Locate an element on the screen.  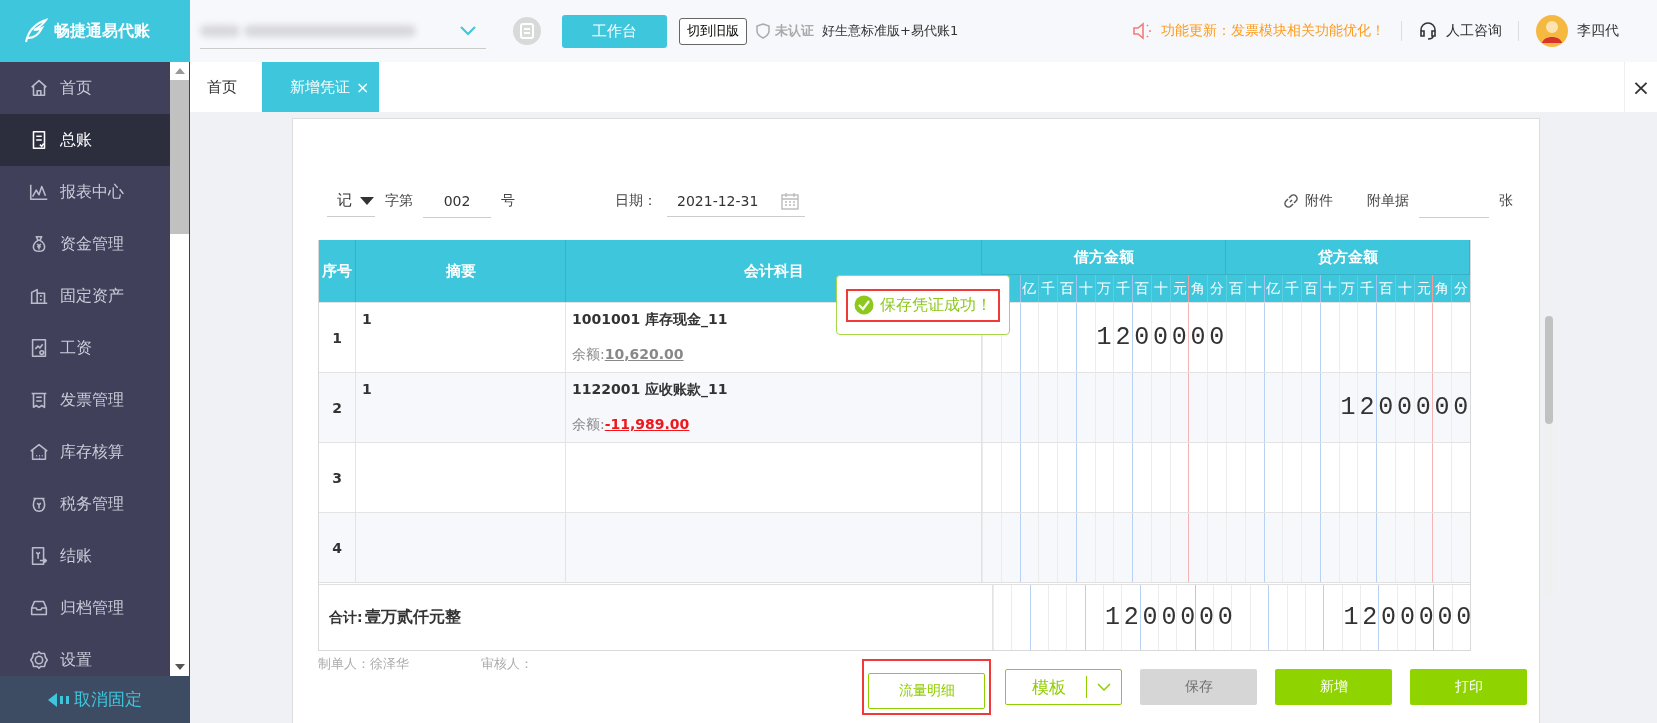
home-icon is located at coordinates (39, 88).